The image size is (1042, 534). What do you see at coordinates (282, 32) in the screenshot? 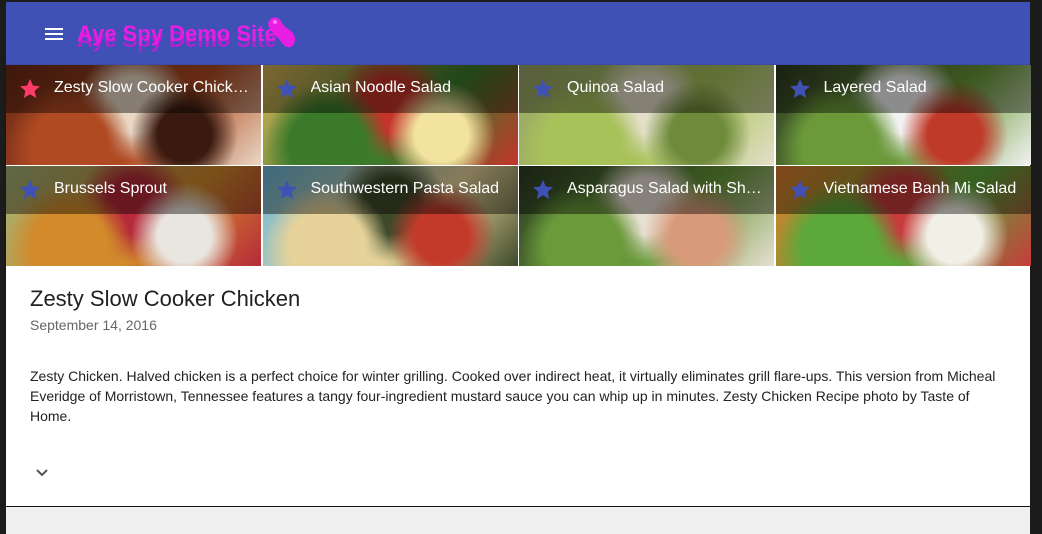
I see `spy-logo-icon` at bounding box center [282, 32].